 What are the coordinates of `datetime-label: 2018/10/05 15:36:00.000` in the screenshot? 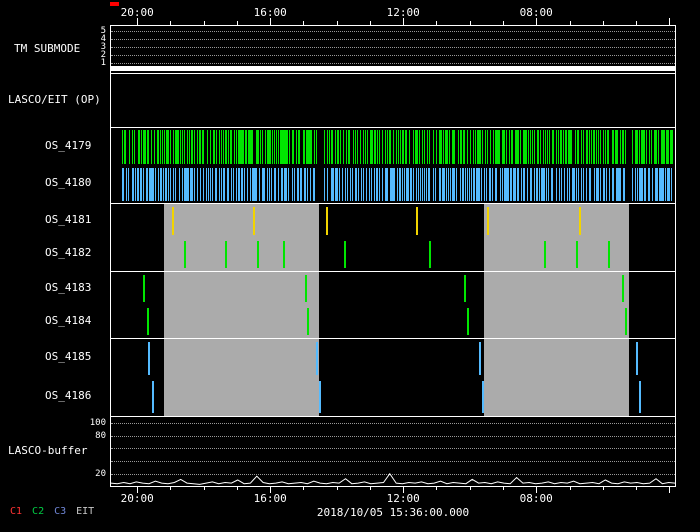 It's located at (393, 512).